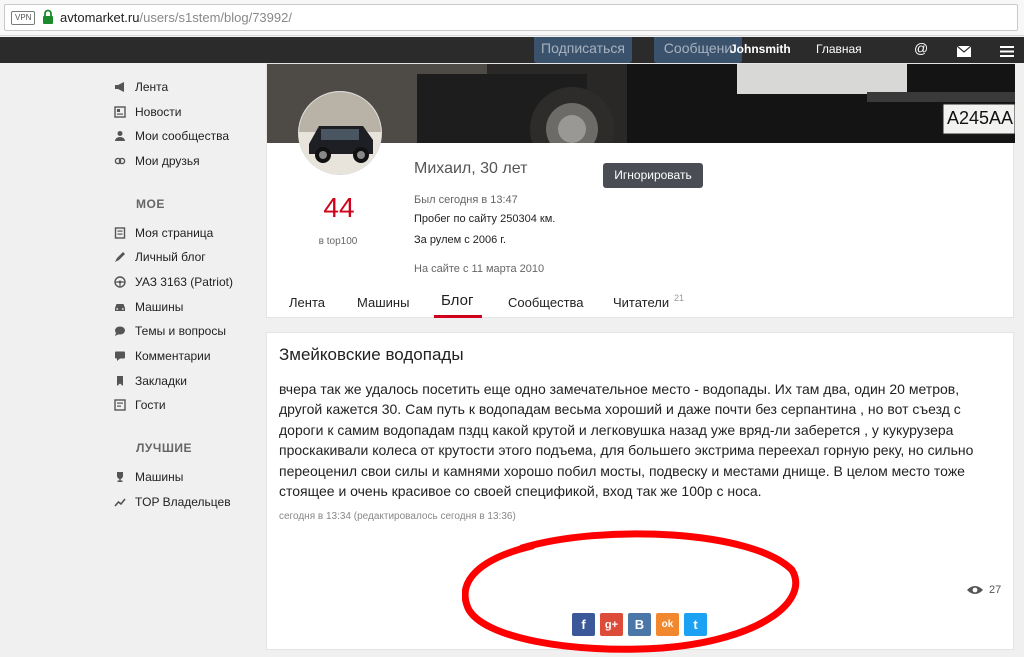  Describe the element at coordinates (152, 87) in the screenshot. I see `sidebar-item-label: Лента` at that location.